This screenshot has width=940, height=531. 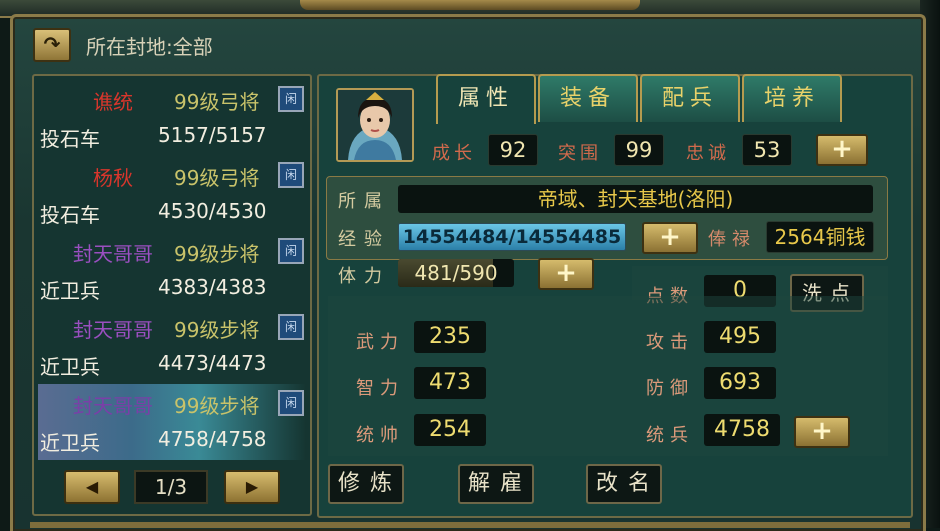 I want to click on salary-value: 2564铜钱, so click(x=820, y=237).